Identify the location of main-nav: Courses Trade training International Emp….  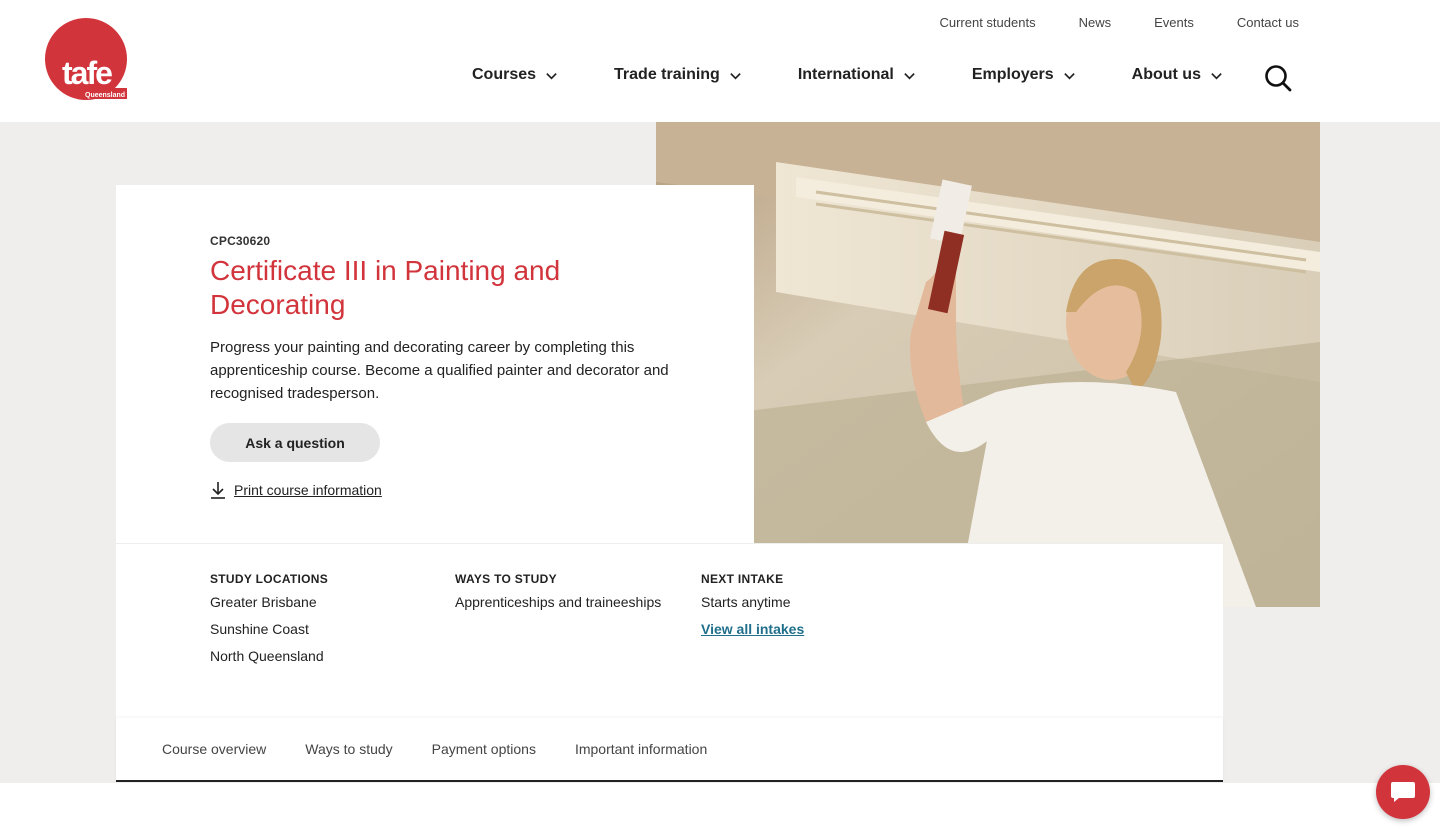
(847, 75).